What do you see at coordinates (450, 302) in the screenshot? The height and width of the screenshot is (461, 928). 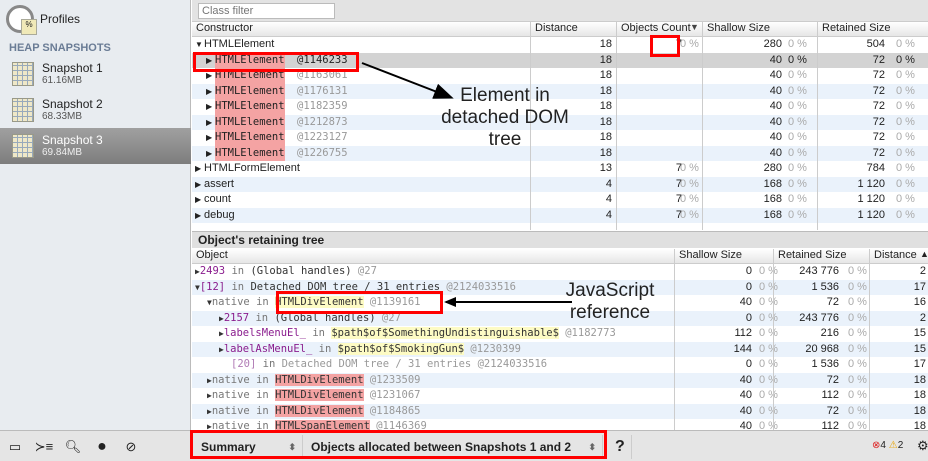 I see `arrowhead` at bounding box center [450, 302].